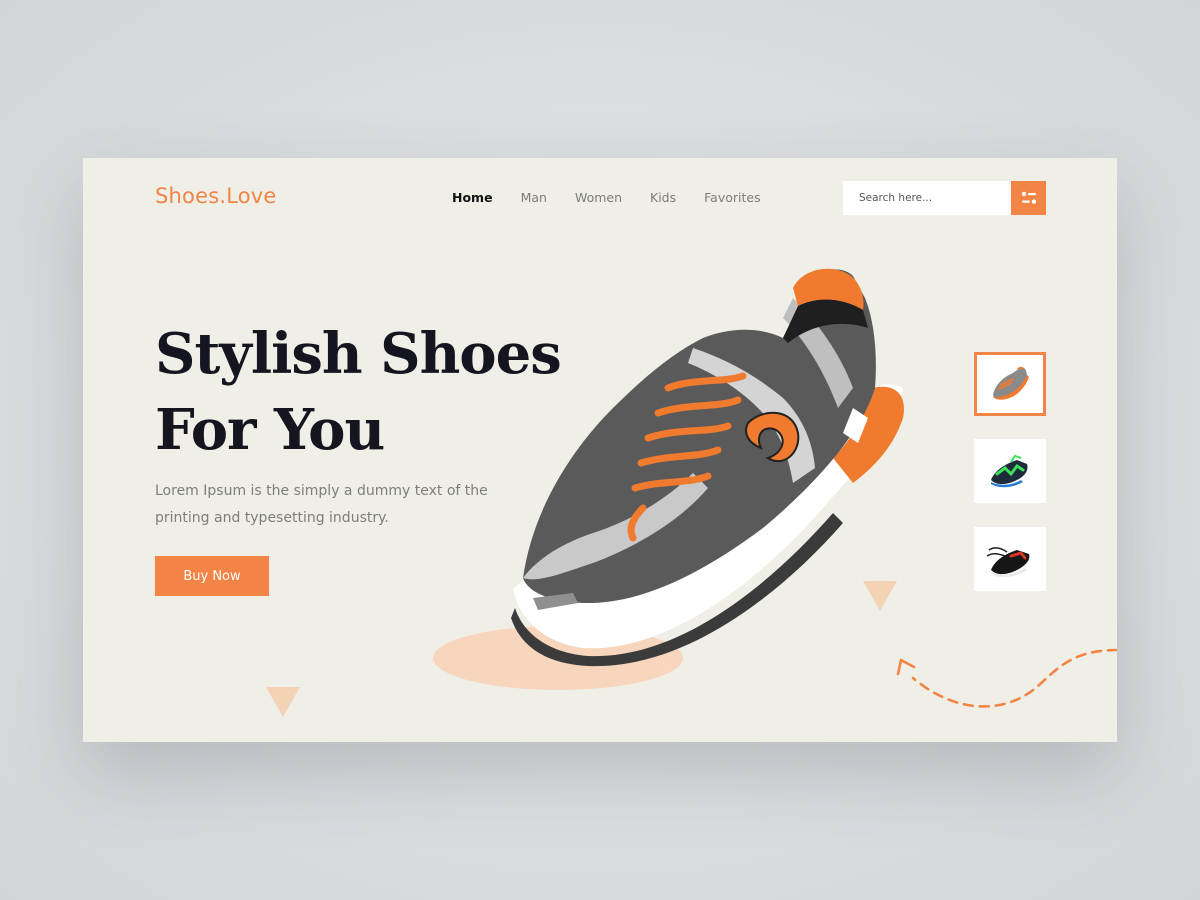 This screenshot has width=1200, height=900. I want to click on nav-item-favorites: Favorites, so click(732, 197).